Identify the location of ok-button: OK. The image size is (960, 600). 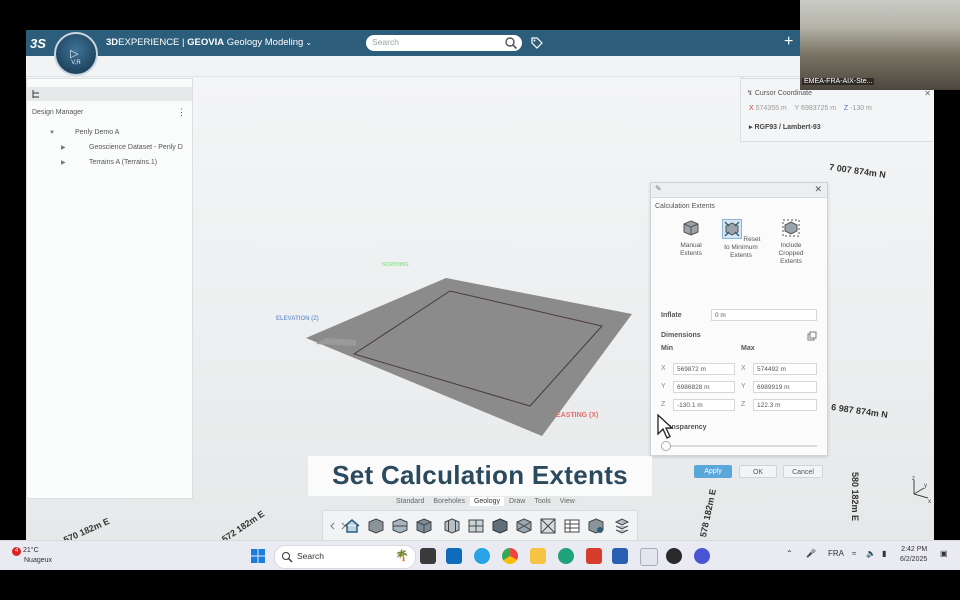
(758, 471).